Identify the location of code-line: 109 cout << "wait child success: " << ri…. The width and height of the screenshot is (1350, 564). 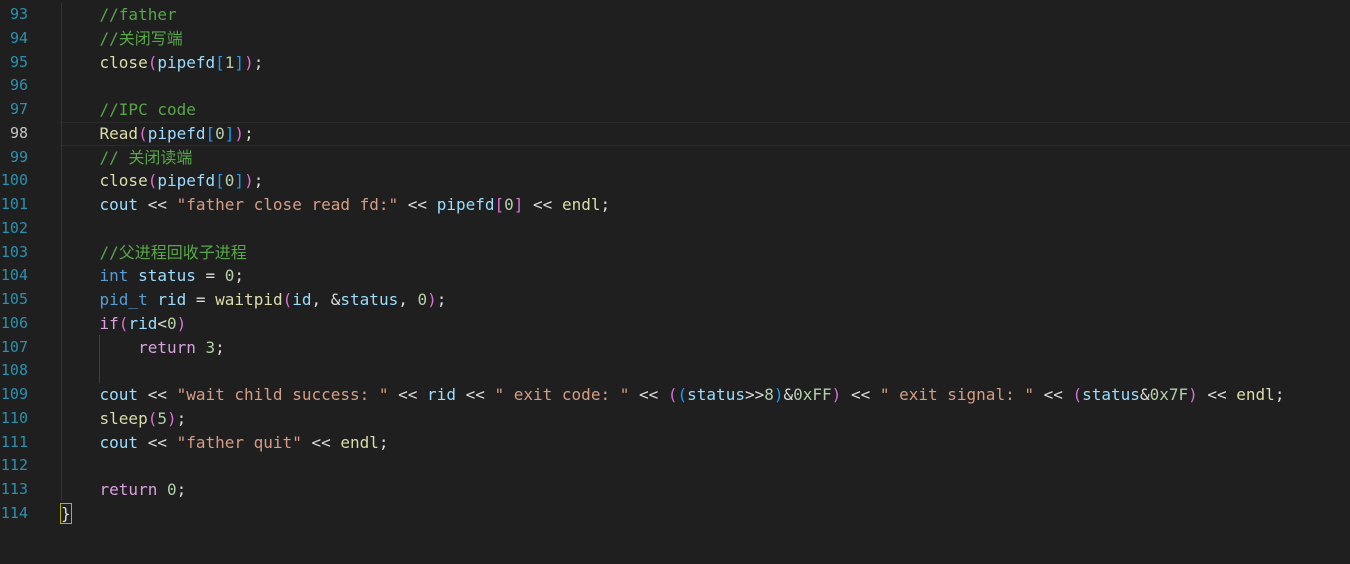
(675, 395).